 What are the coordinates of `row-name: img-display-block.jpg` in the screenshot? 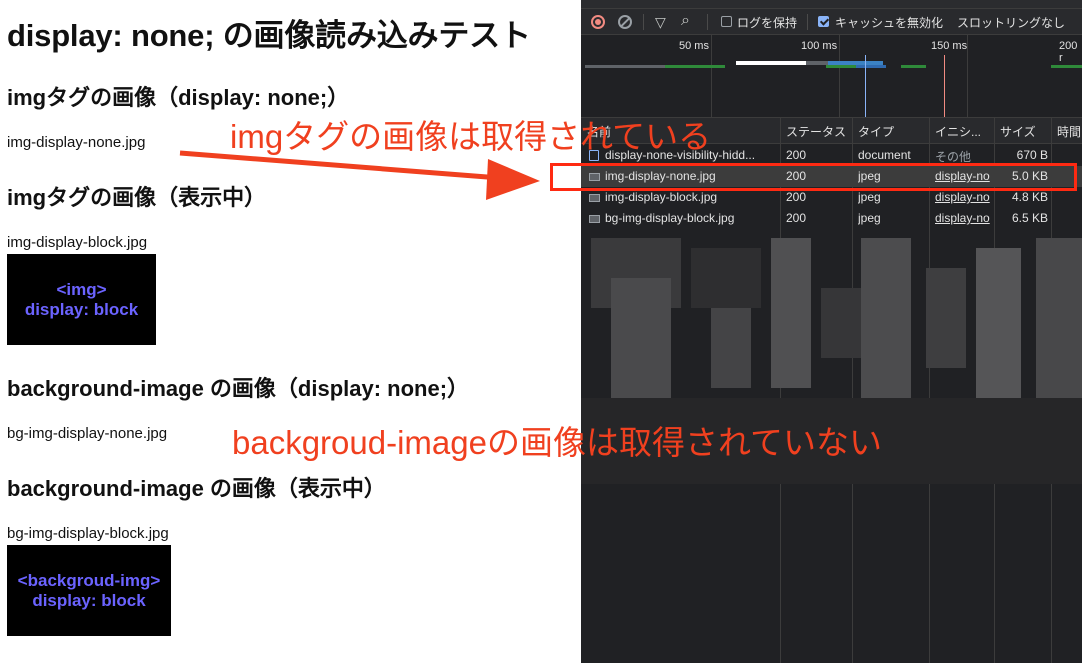 It's located at (691, 197).